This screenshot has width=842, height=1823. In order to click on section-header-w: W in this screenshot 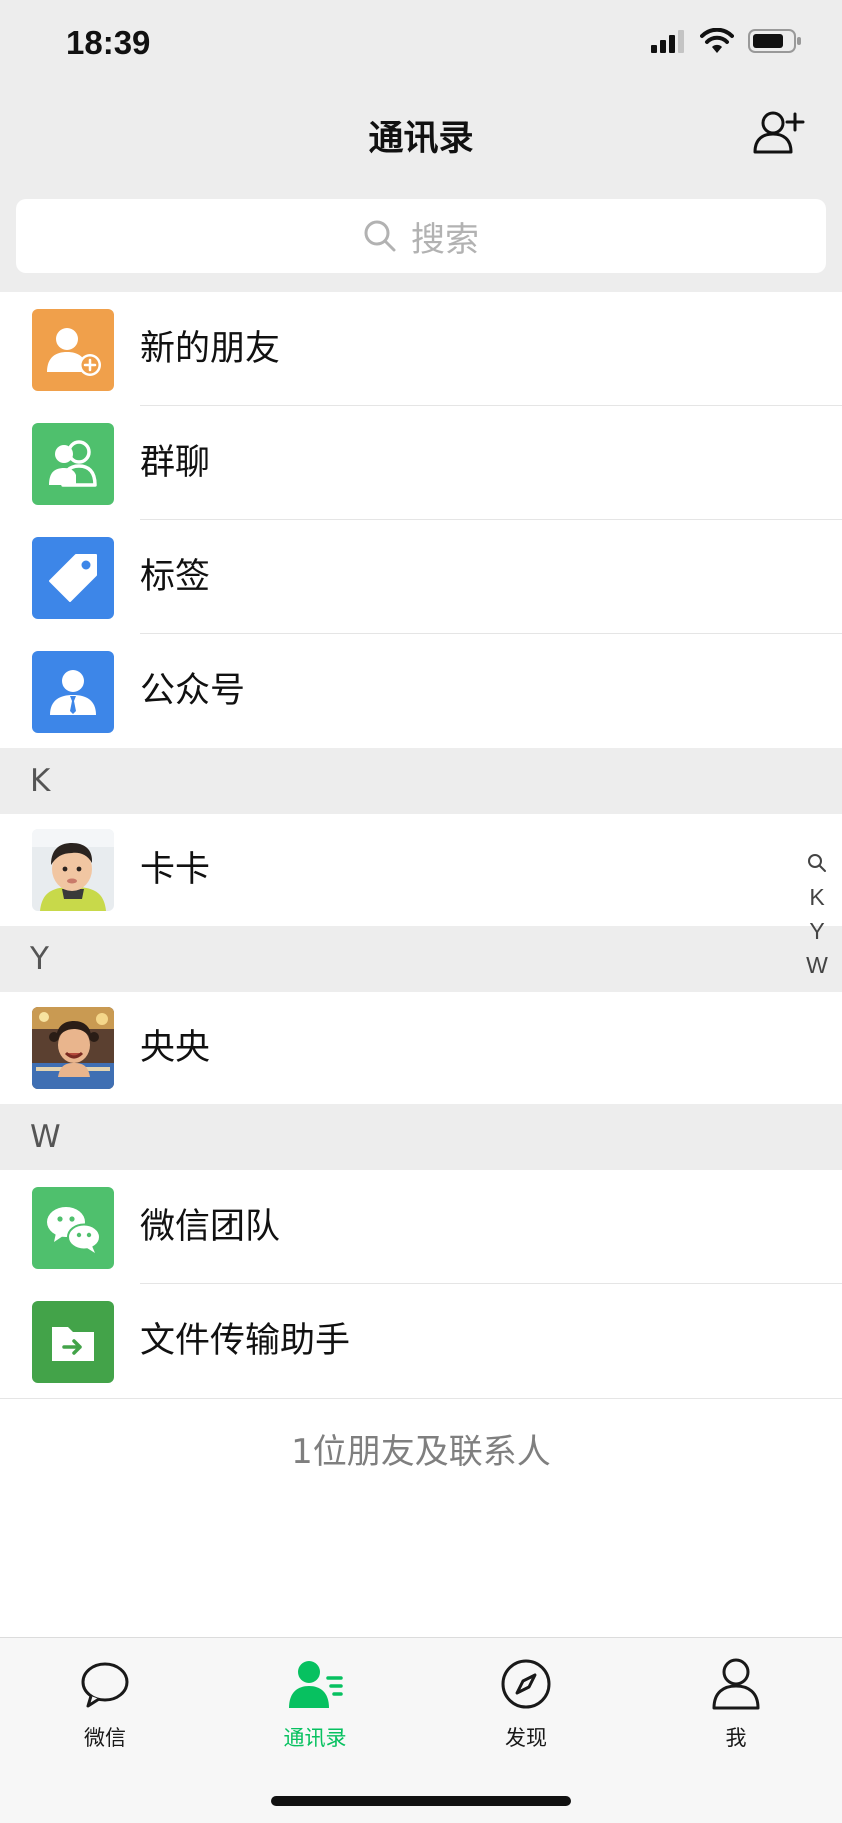, I will do `click(421, 1137)`.